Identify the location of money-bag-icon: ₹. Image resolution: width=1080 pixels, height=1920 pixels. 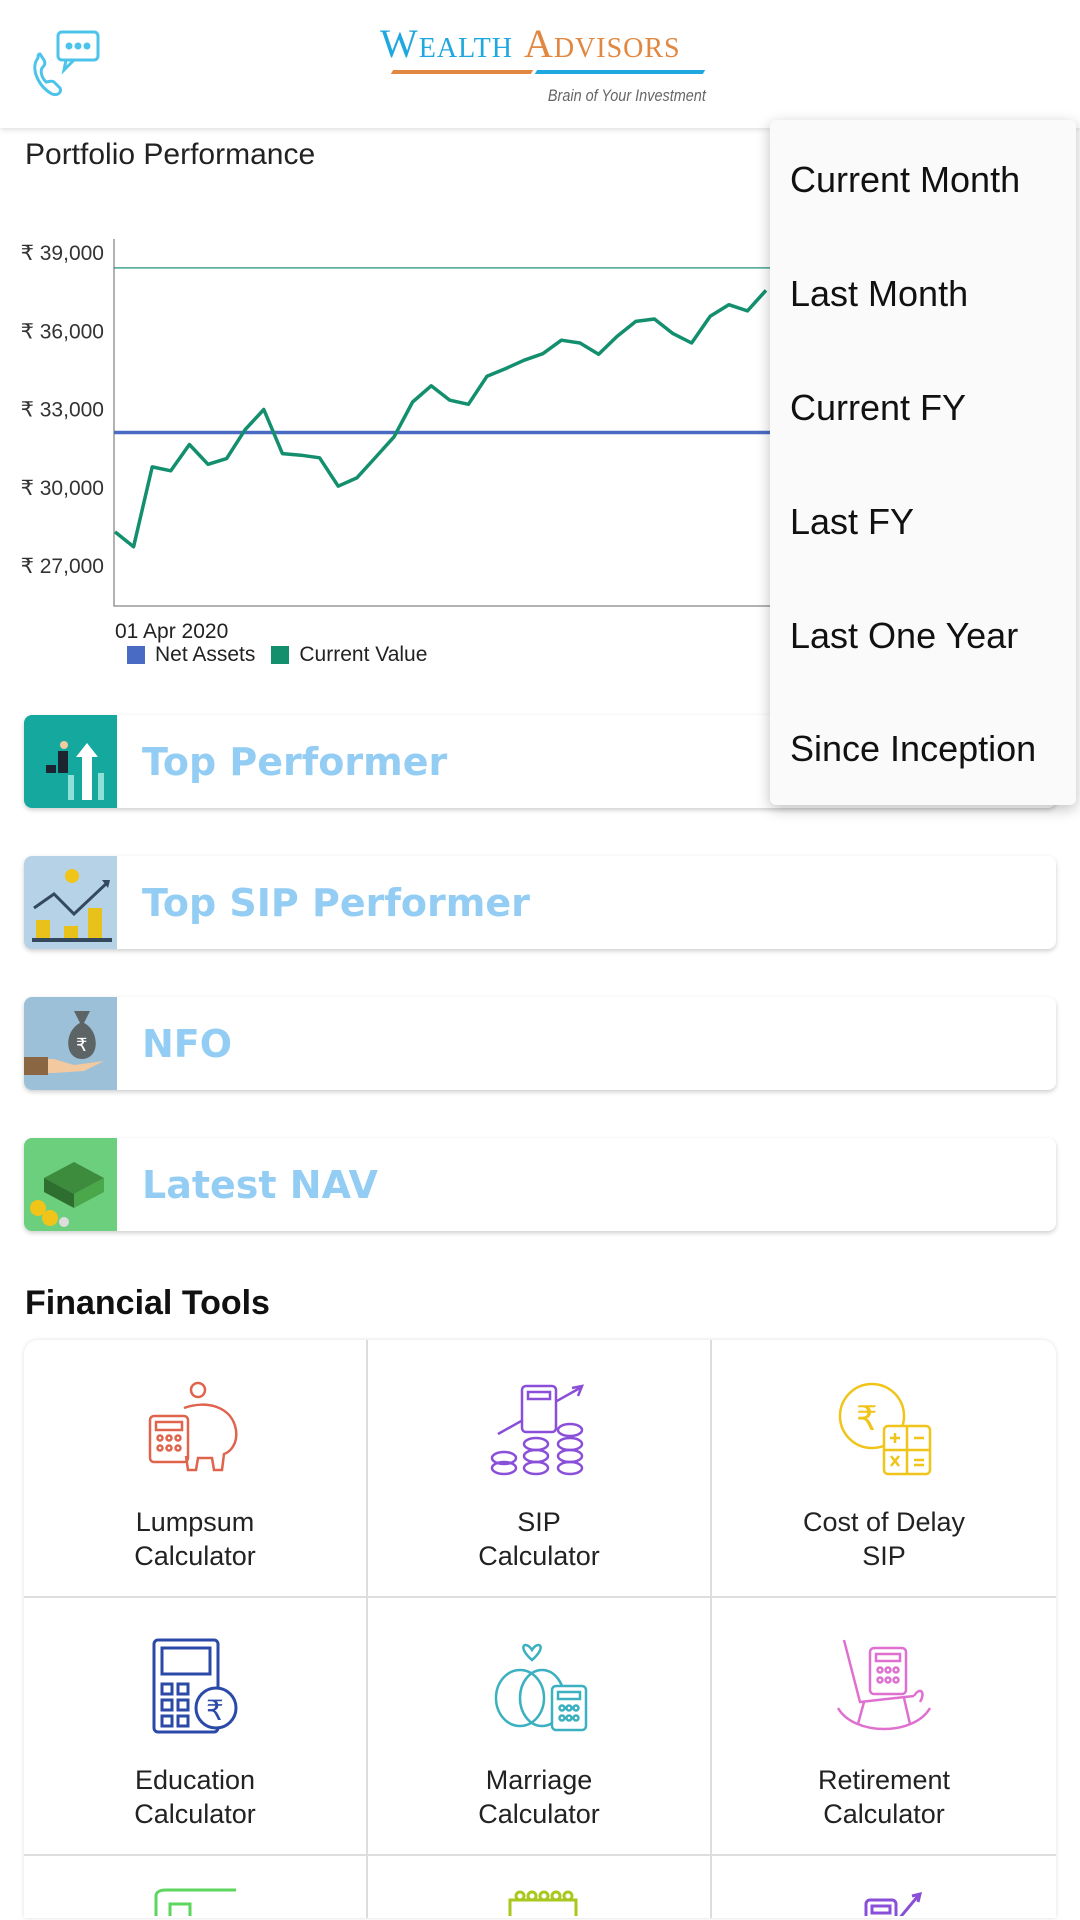
(70, 1043).